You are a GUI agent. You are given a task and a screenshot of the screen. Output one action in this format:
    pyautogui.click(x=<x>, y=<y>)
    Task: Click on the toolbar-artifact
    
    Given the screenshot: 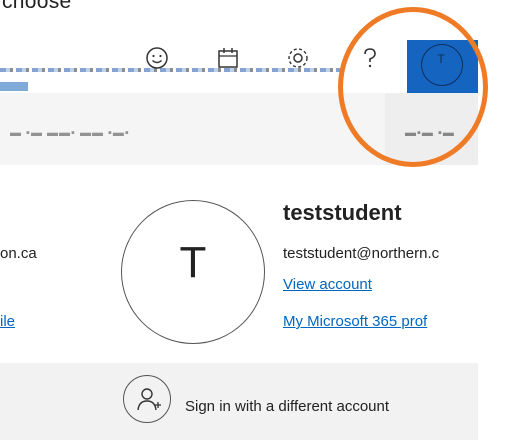 What is the action you would take?
    pyautogui.click(x=14, y=86)
    